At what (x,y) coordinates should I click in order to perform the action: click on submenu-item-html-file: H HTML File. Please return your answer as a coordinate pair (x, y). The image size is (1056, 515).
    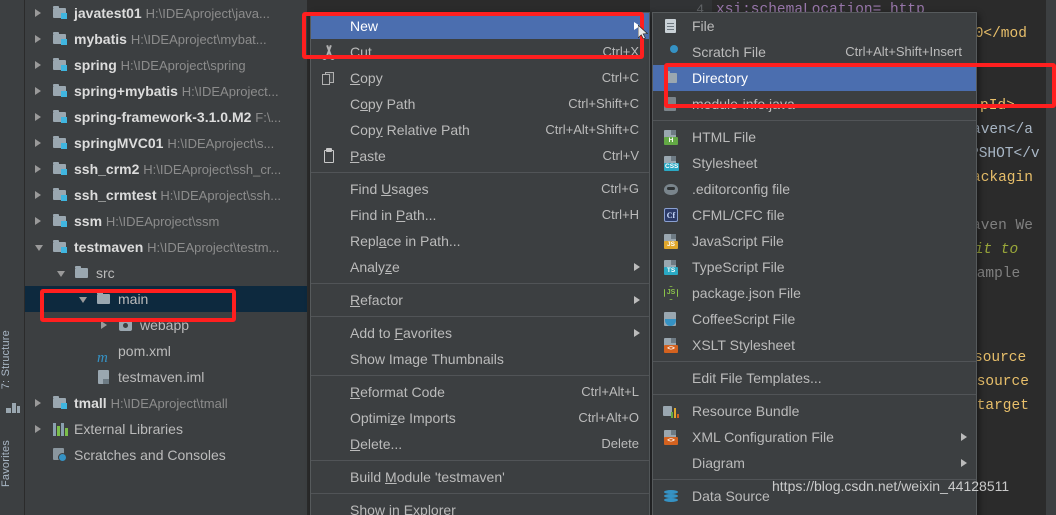
    Looking at the image, I should click on (814, 137).